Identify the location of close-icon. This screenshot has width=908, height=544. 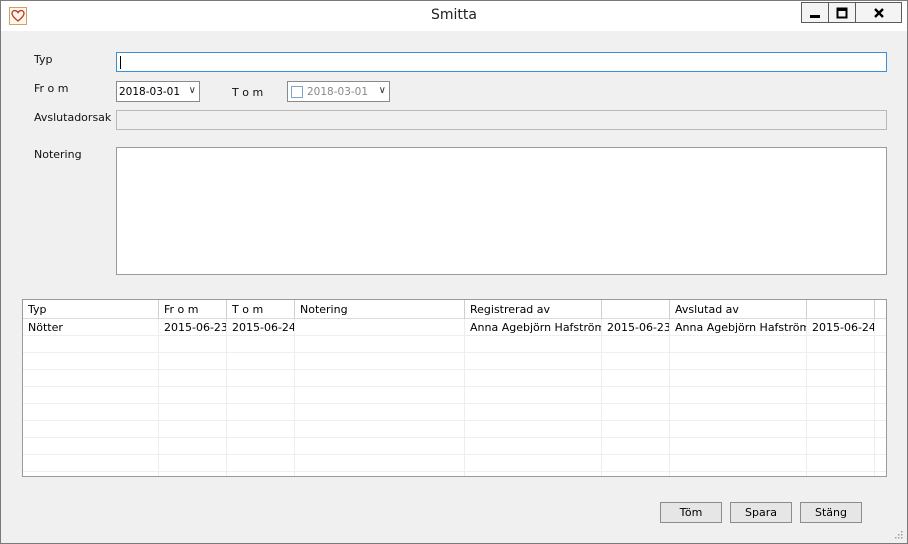
(878, 12).